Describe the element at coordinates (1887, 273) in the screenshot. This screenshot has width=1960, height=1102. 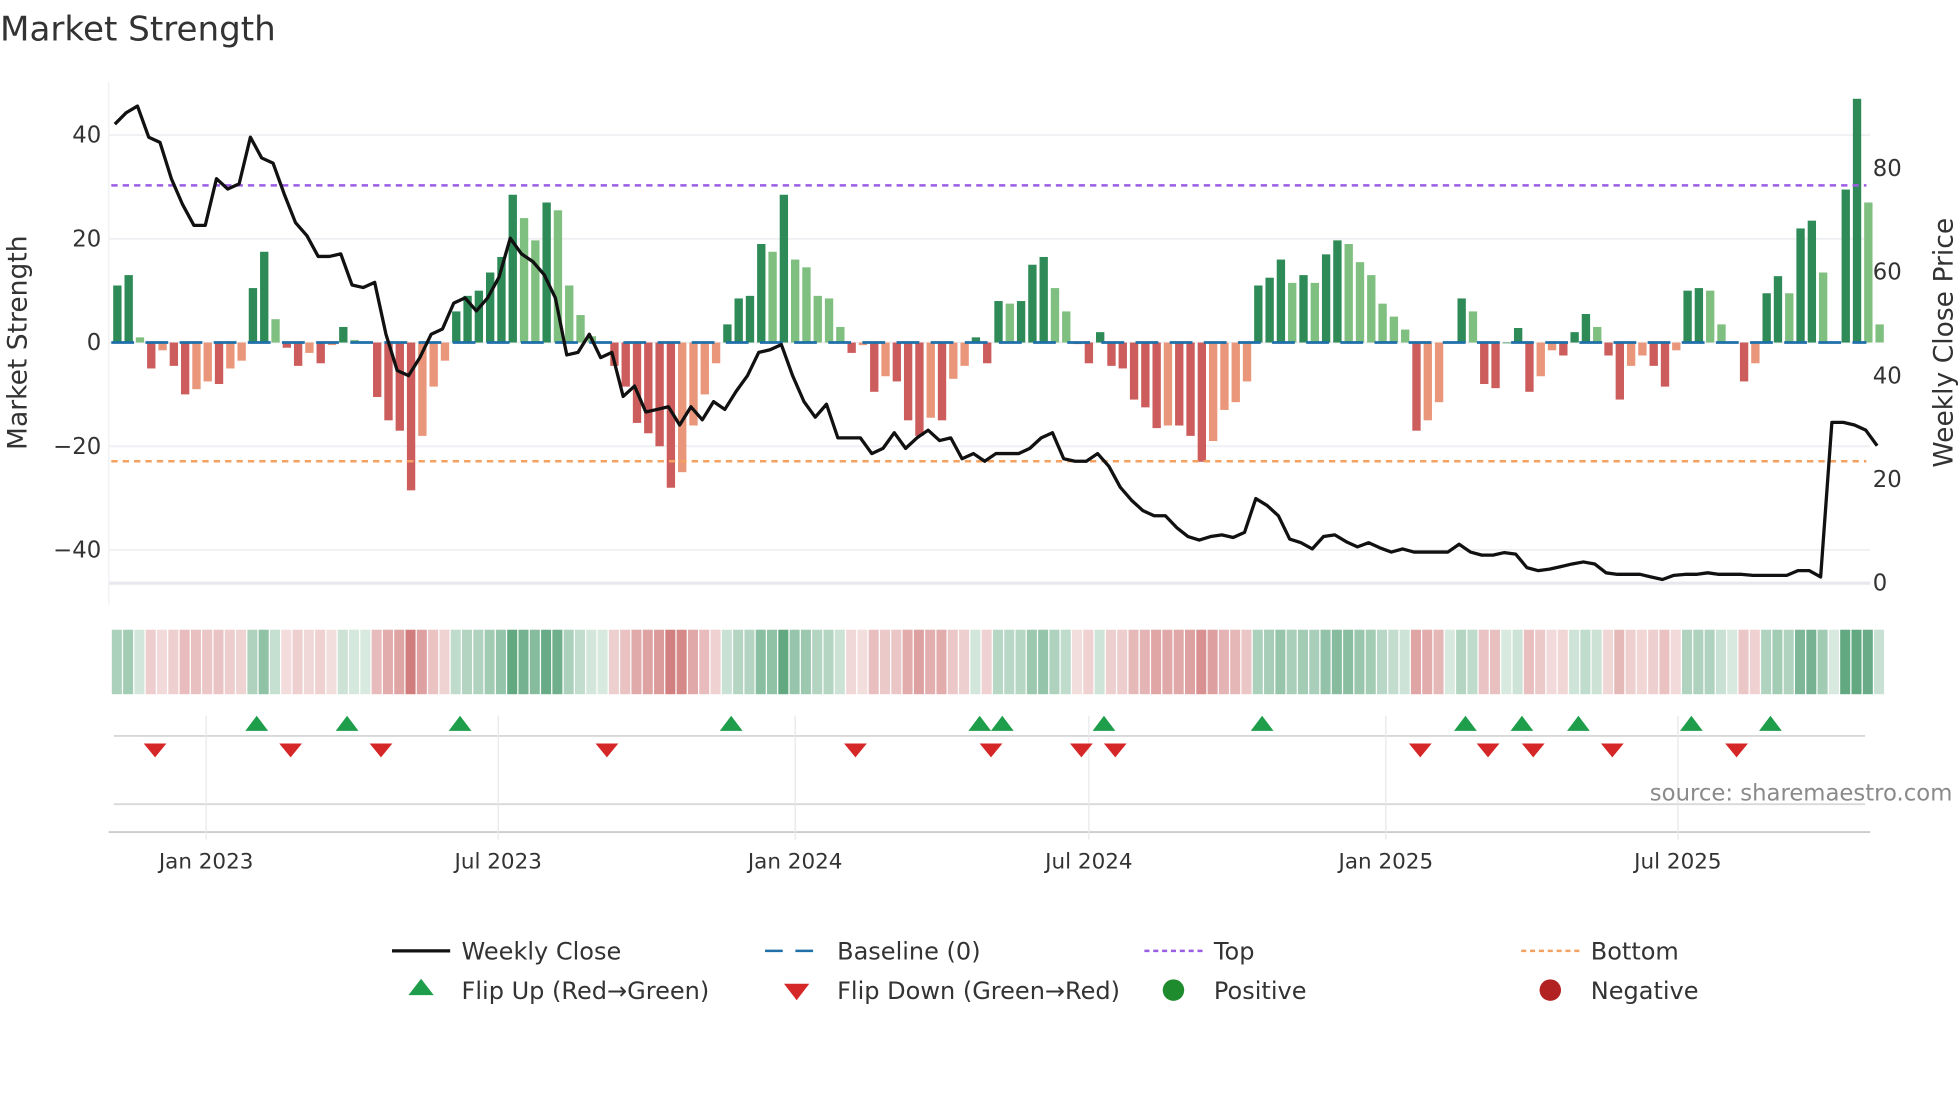
I see `y2-tick-label: 60` at that location.